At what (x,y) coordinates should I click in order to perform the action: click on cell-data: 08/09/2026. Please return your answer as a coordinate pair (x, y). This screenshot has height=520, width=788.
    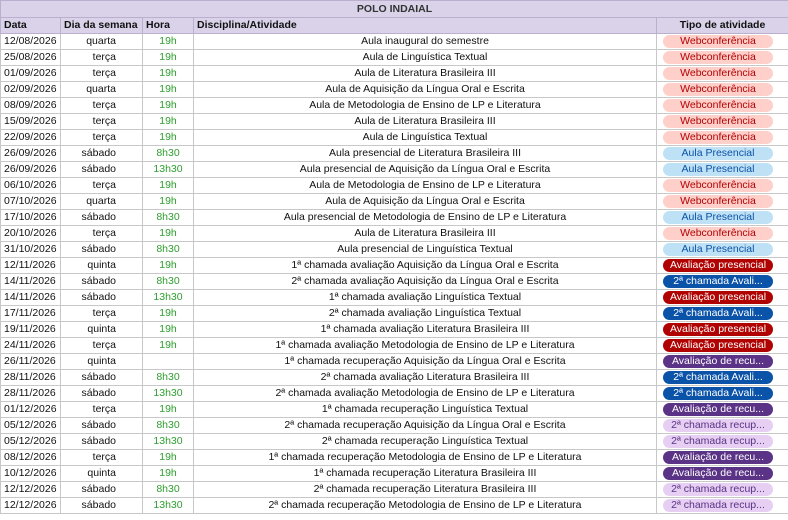
    Looking at the image, I should click on (30, 105).